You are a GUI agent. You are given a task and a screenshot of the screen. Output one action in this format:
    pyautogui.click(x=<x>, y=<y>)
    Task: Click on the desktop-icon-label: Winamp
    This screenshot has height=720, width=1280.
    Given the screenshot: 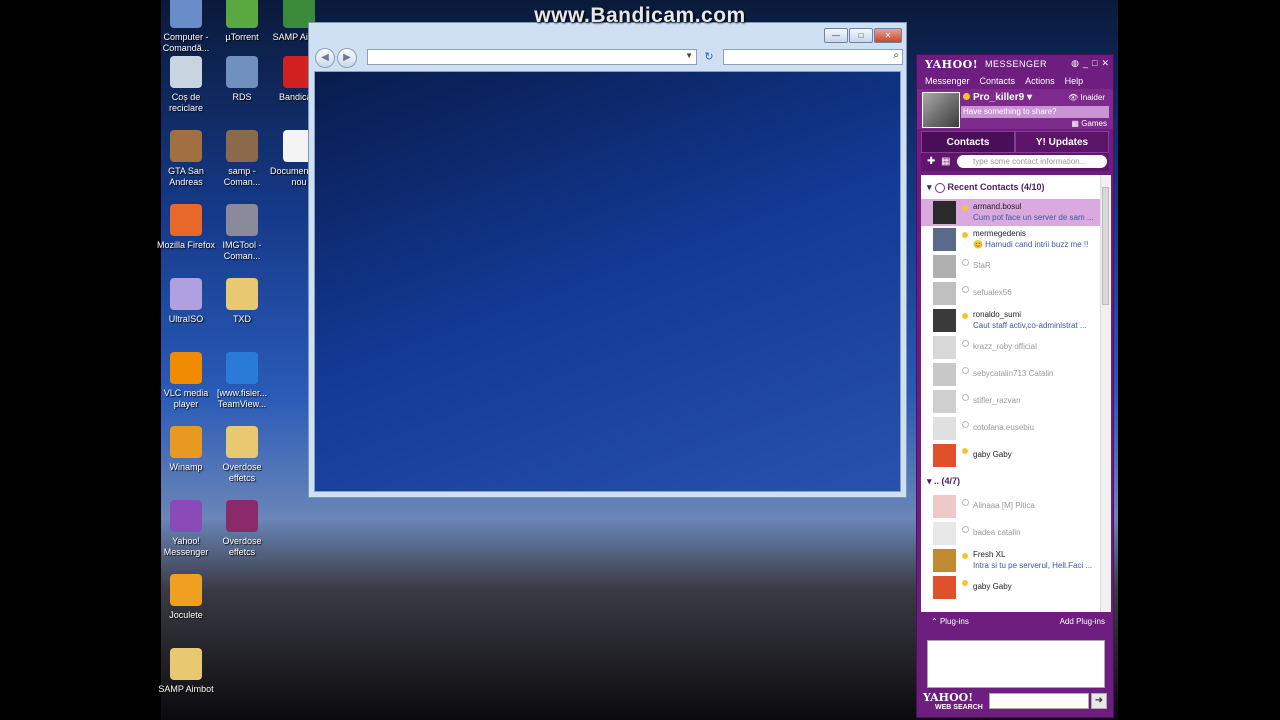 What is the action you would take?
    pyautogui.click(x=186, y=467)
    